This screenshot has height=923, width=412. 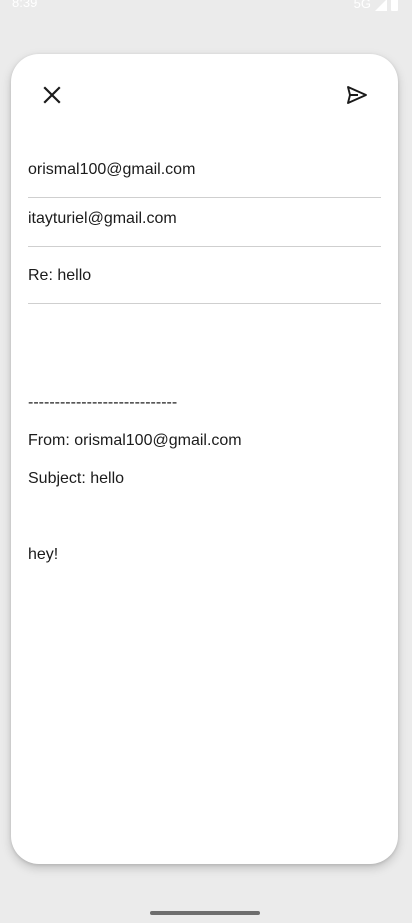 I want to click on close-icon, so click(x=52, y=95).